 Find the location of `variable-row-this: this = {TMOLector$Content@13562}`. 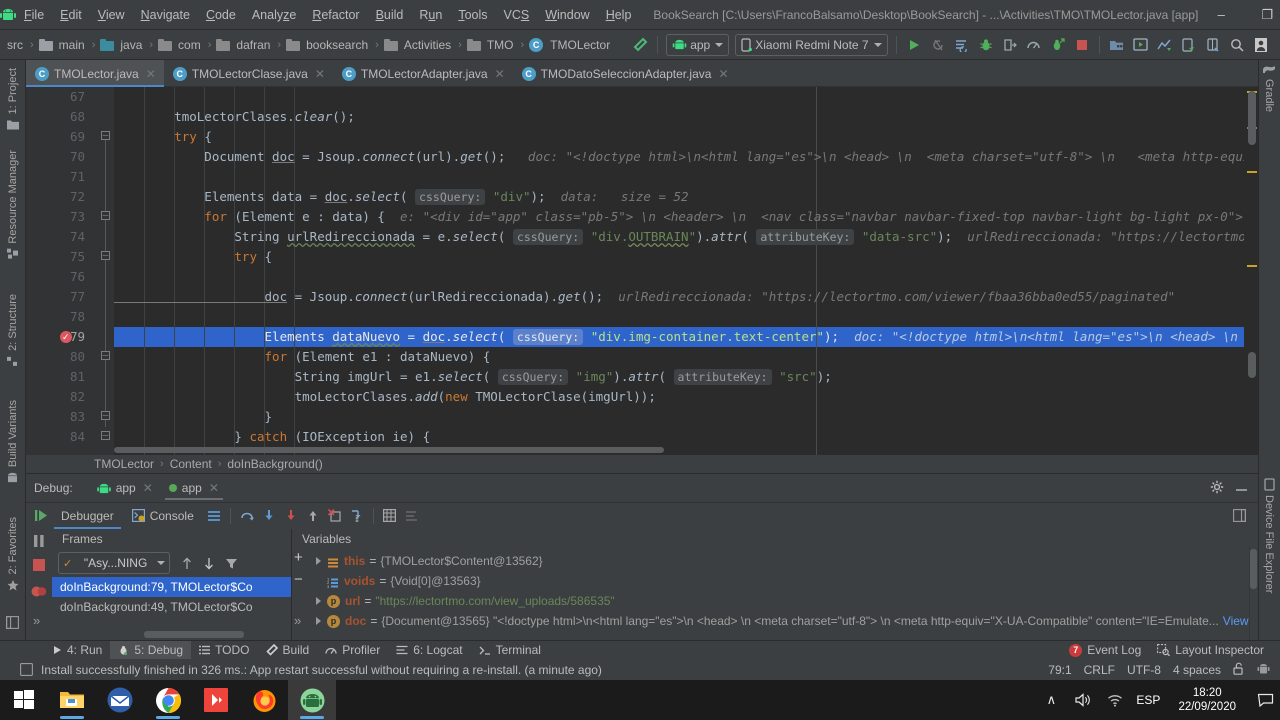

variable-row-this: this = {TMOLector$Content@13562} is located at coordinates (425, 561).